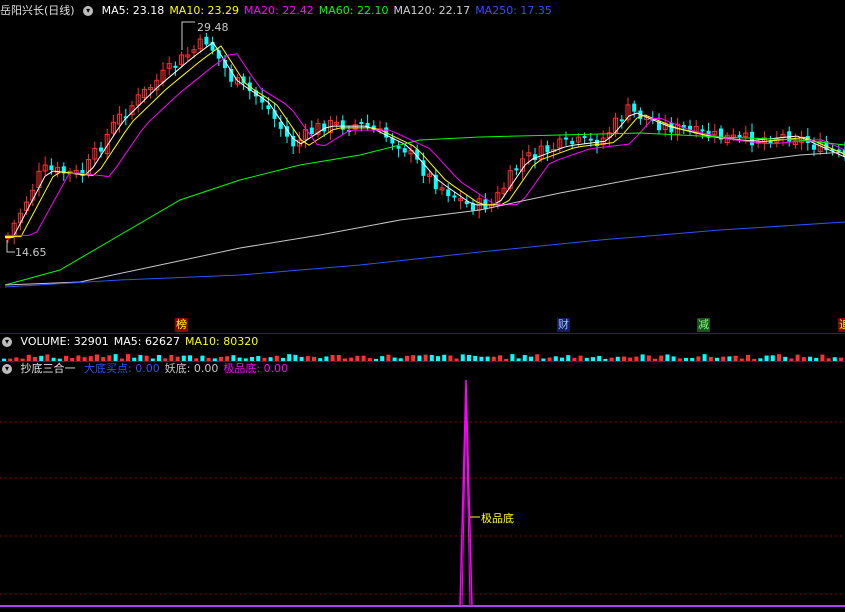  What do you see at coordinates (64, 341) in the screenshot?
I see `volume-label-0: VOLUME: 32901` at bounding box center [64, 341].